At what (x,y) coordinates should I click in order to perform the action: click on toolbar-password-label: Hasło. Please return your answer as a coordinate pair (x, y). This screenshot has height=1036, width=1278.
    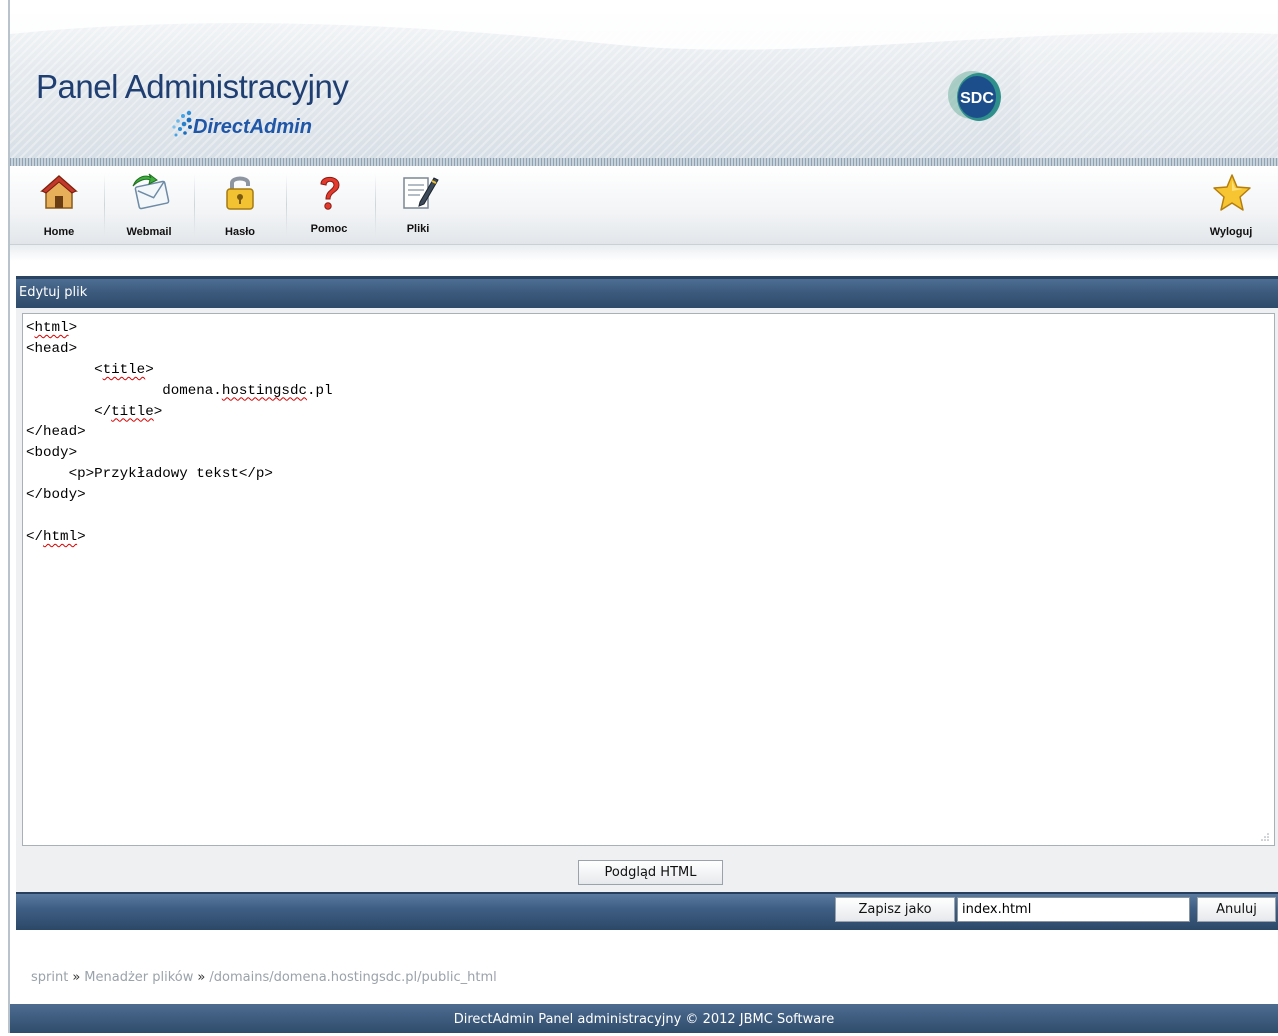
    Looking at the image, I should click on (240, 232).